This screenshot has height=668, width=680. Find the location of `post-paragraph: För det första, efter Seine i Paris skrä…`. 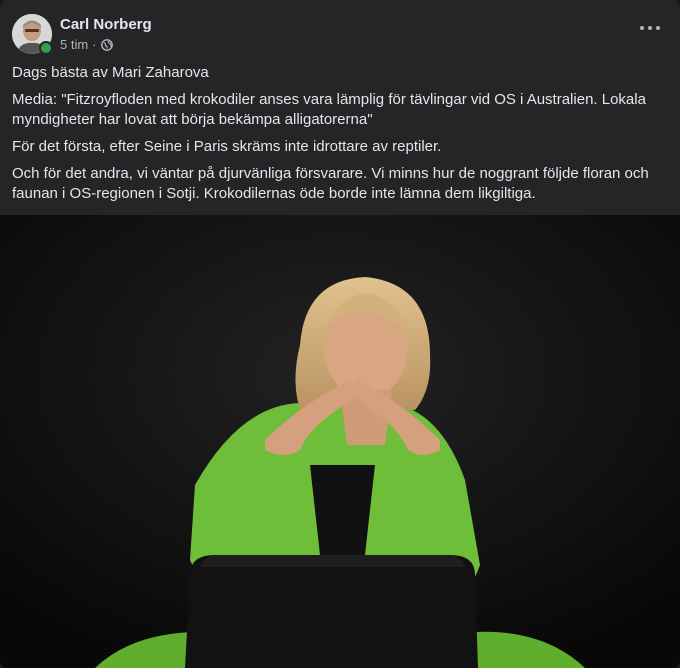

post-paragraph: För det första, efter Seine i Paris skrä… is located at coordinates (227, 146).